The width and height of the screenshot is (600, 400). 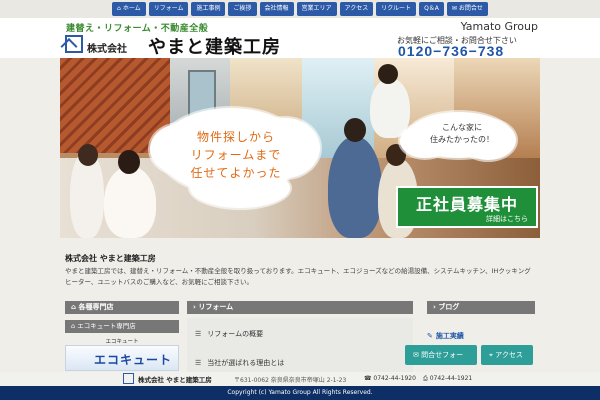 I want to click on footer-tel: ☎ 0742-44-1920, so click(x=390, y=378).